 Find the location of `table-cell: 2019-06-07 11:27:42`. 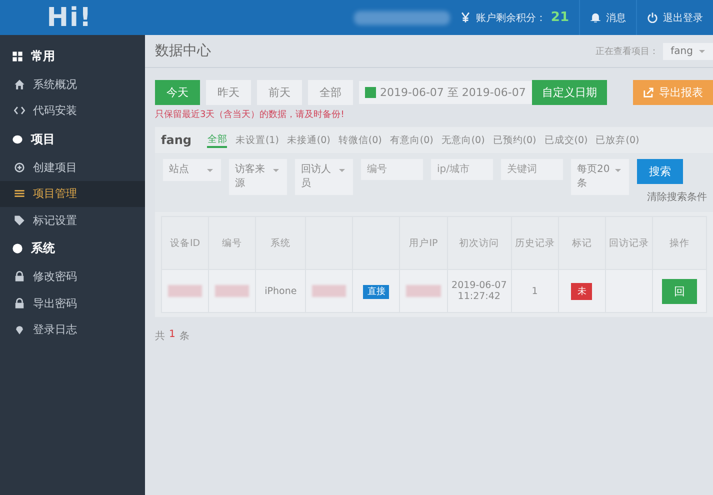

table-cell: 2019-06-07 11:27:42 is located at coordinates (479, 291).